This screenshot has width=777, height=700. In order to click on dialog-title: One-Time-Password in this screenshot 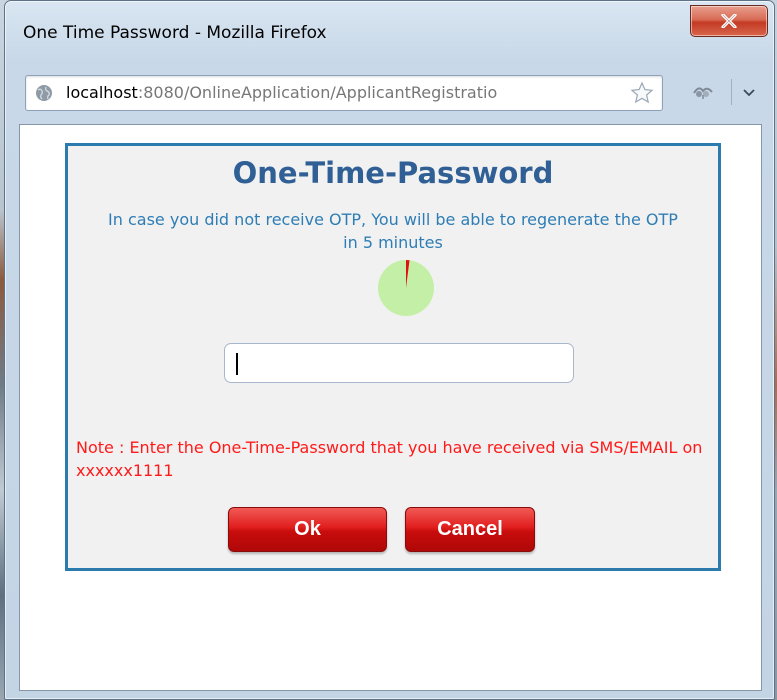, I will do `click(393, 173)`.